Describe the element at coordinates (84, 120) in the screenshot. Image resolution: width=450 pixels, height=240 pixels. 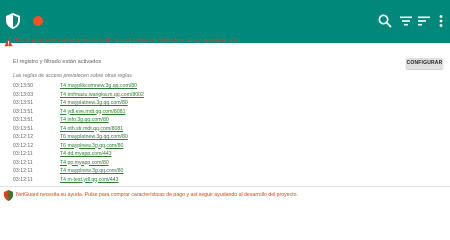
I see `log-host-link: T4 info.3g.qq.com/80` at that location.